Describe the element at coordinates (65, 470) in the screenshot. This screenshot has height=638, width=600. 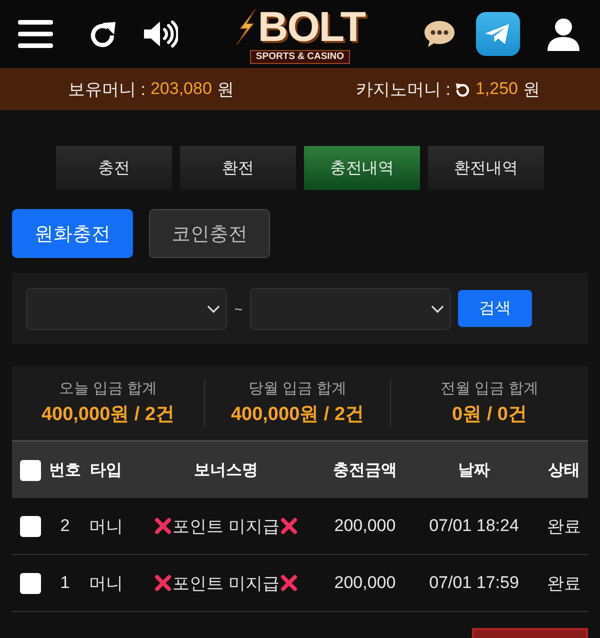
I see `column-header: 번호` at that location.